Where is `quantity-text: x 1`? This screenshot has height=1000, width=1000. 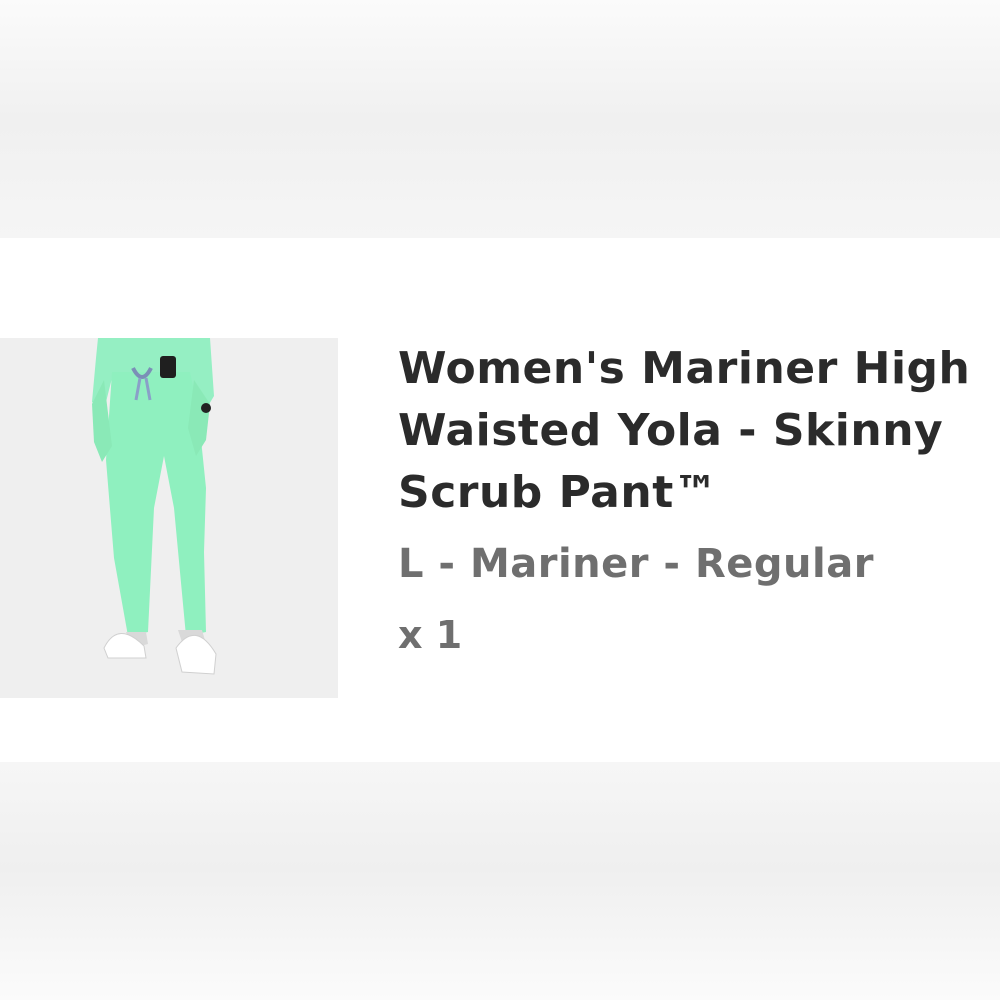
quantity-text: x 1 is located at coordinates (430, 635).